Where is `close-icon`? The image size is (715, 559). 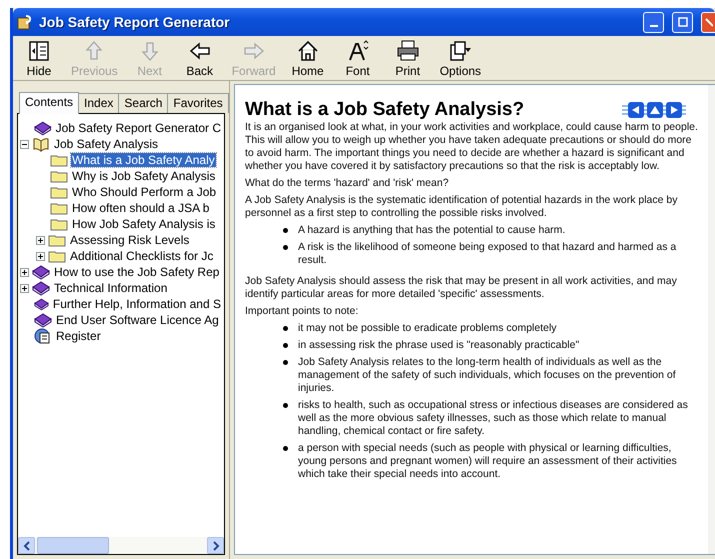 close-icon is located at coordinates (708, 22).